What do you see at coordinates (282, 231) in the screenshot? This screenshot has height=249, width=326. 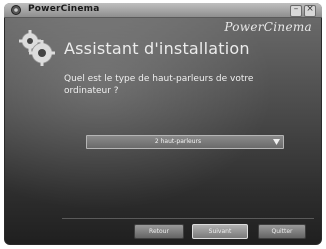 I see `quit-button: Quitter` at bounding box center [282, 231].